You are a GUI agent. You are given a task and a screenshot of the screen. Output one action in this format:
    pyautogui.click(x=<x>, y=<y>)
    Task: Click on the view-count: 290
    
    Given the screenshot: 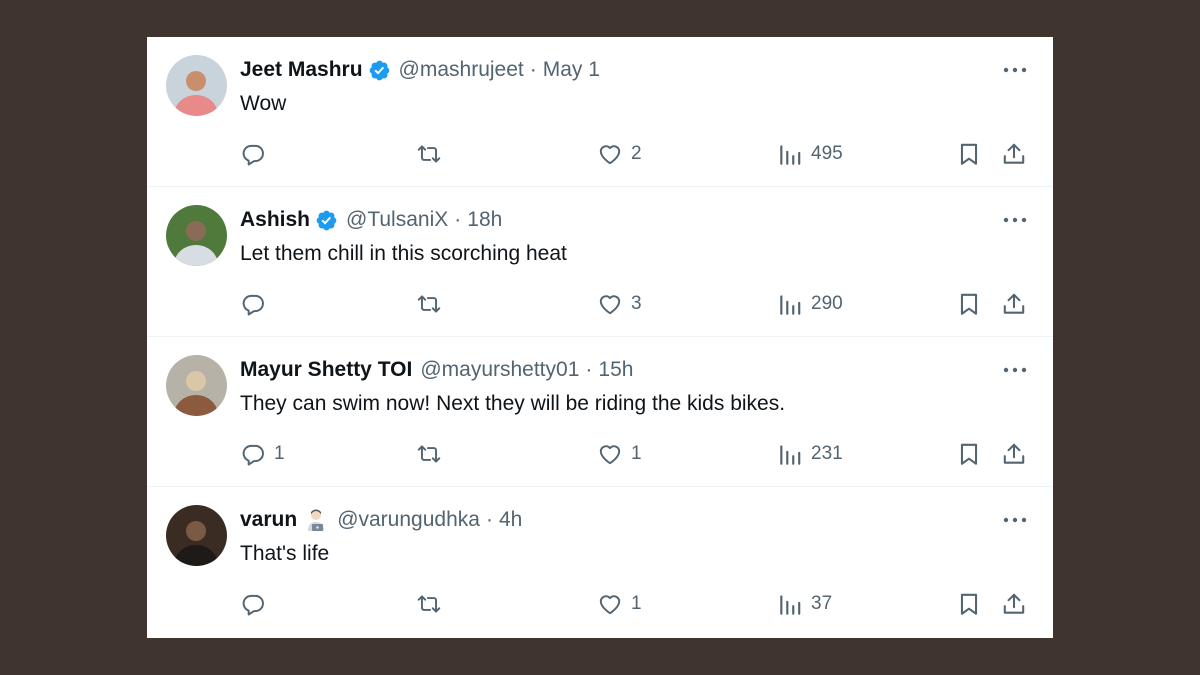 What is the action you would take?
    pyautogui.click(x=827, y=303)
    